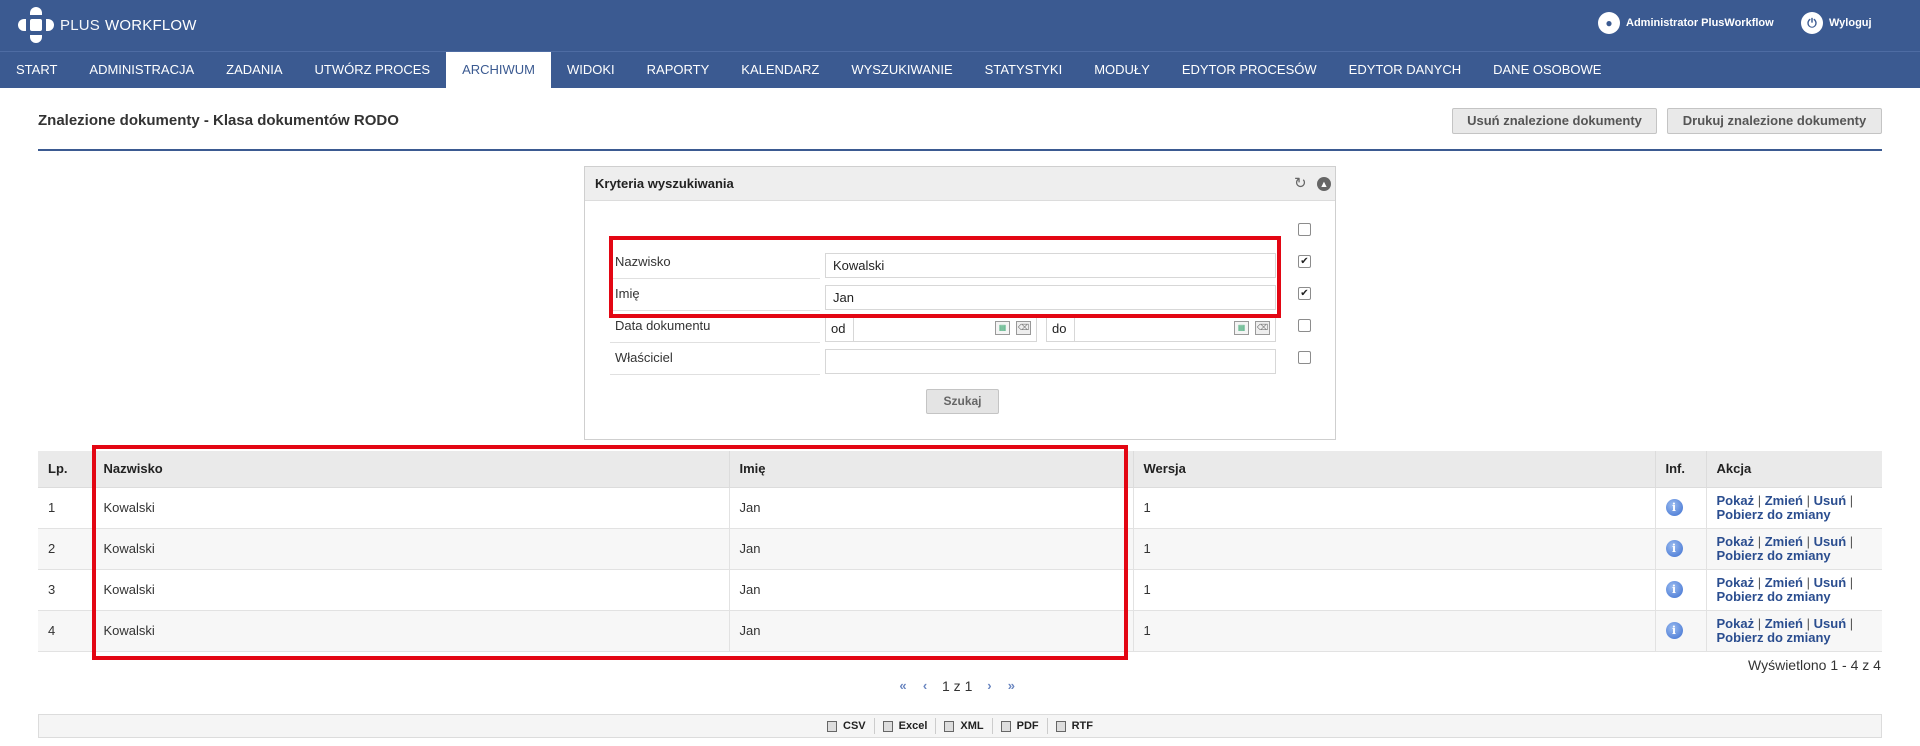 The width and height of the screenshot is (1920, 746). What do you see at coordinates (903, 686) in the screenshot?
I see `first-page-button: «` at bounding box center [903, 686].